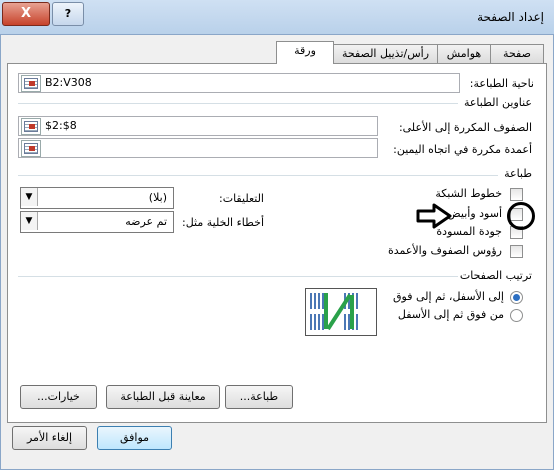 The height and width of the screenshot is (470, 554). Describe the element at coordinates (448, 296) in the screenshot. I see `down-then-over-label: إلى الأسفل، ثم إلى فوق` at that location.